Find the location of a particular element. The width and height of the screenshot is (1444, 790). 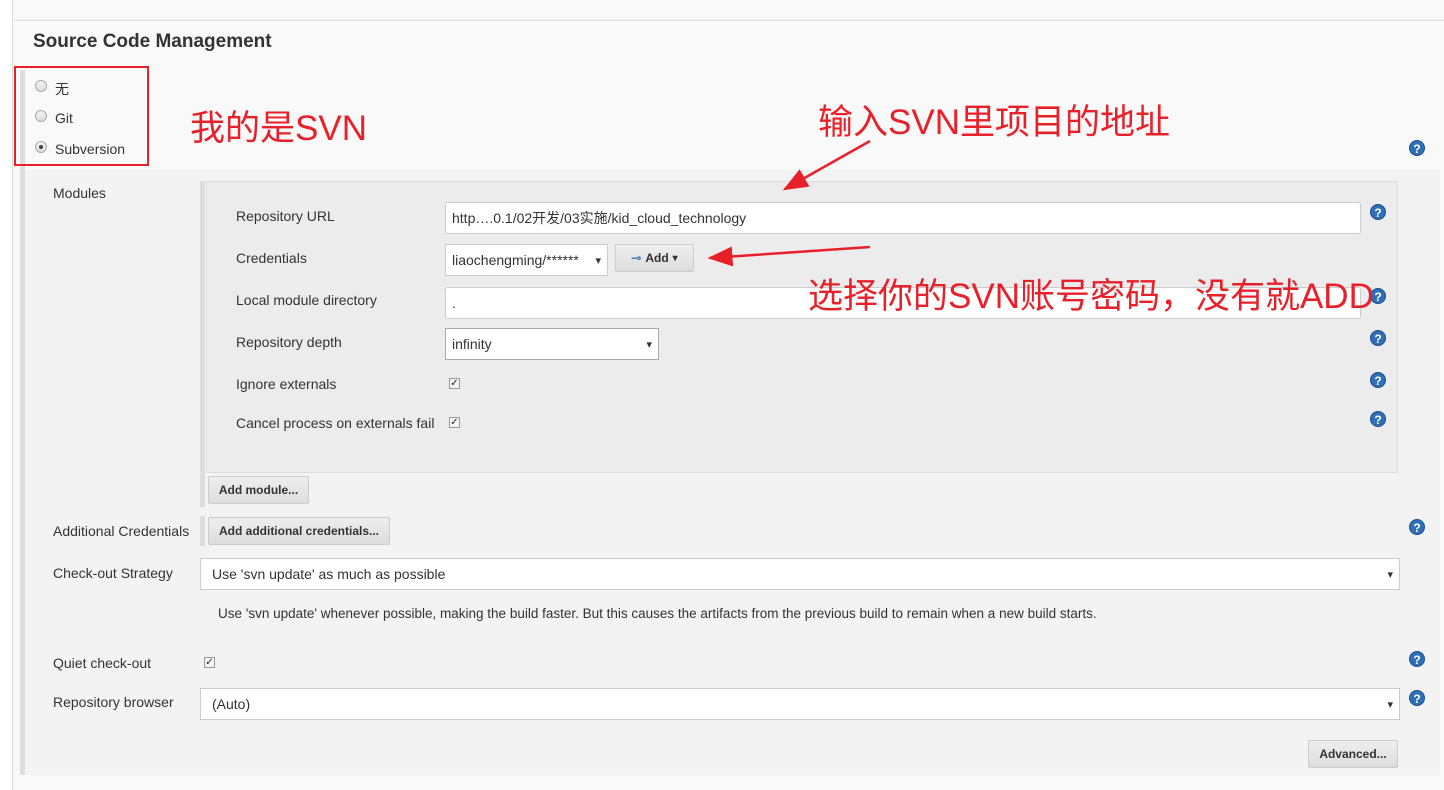

arrow-to-add is located at coordinates (789, 256).